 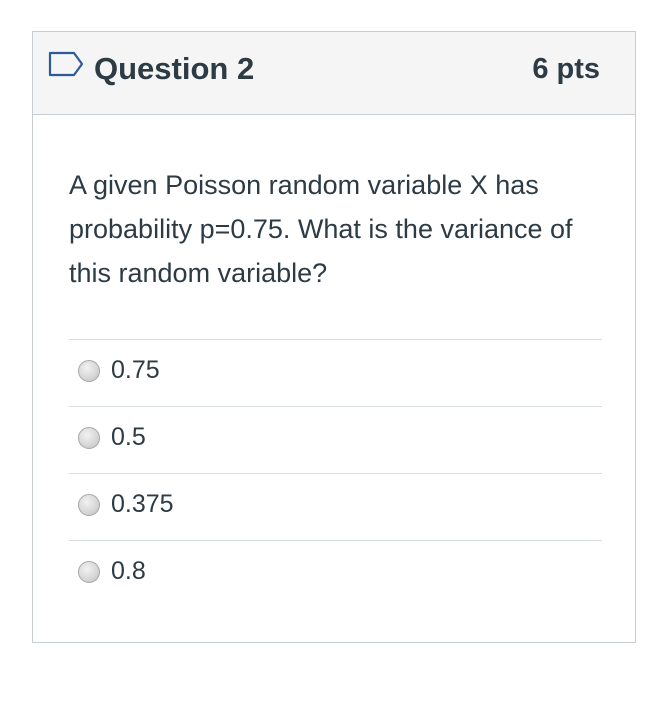 What do you see at coordinates (128, 437) in the screenshot?
I see `answer-label: 0.5` at bounding box center [128, 437].